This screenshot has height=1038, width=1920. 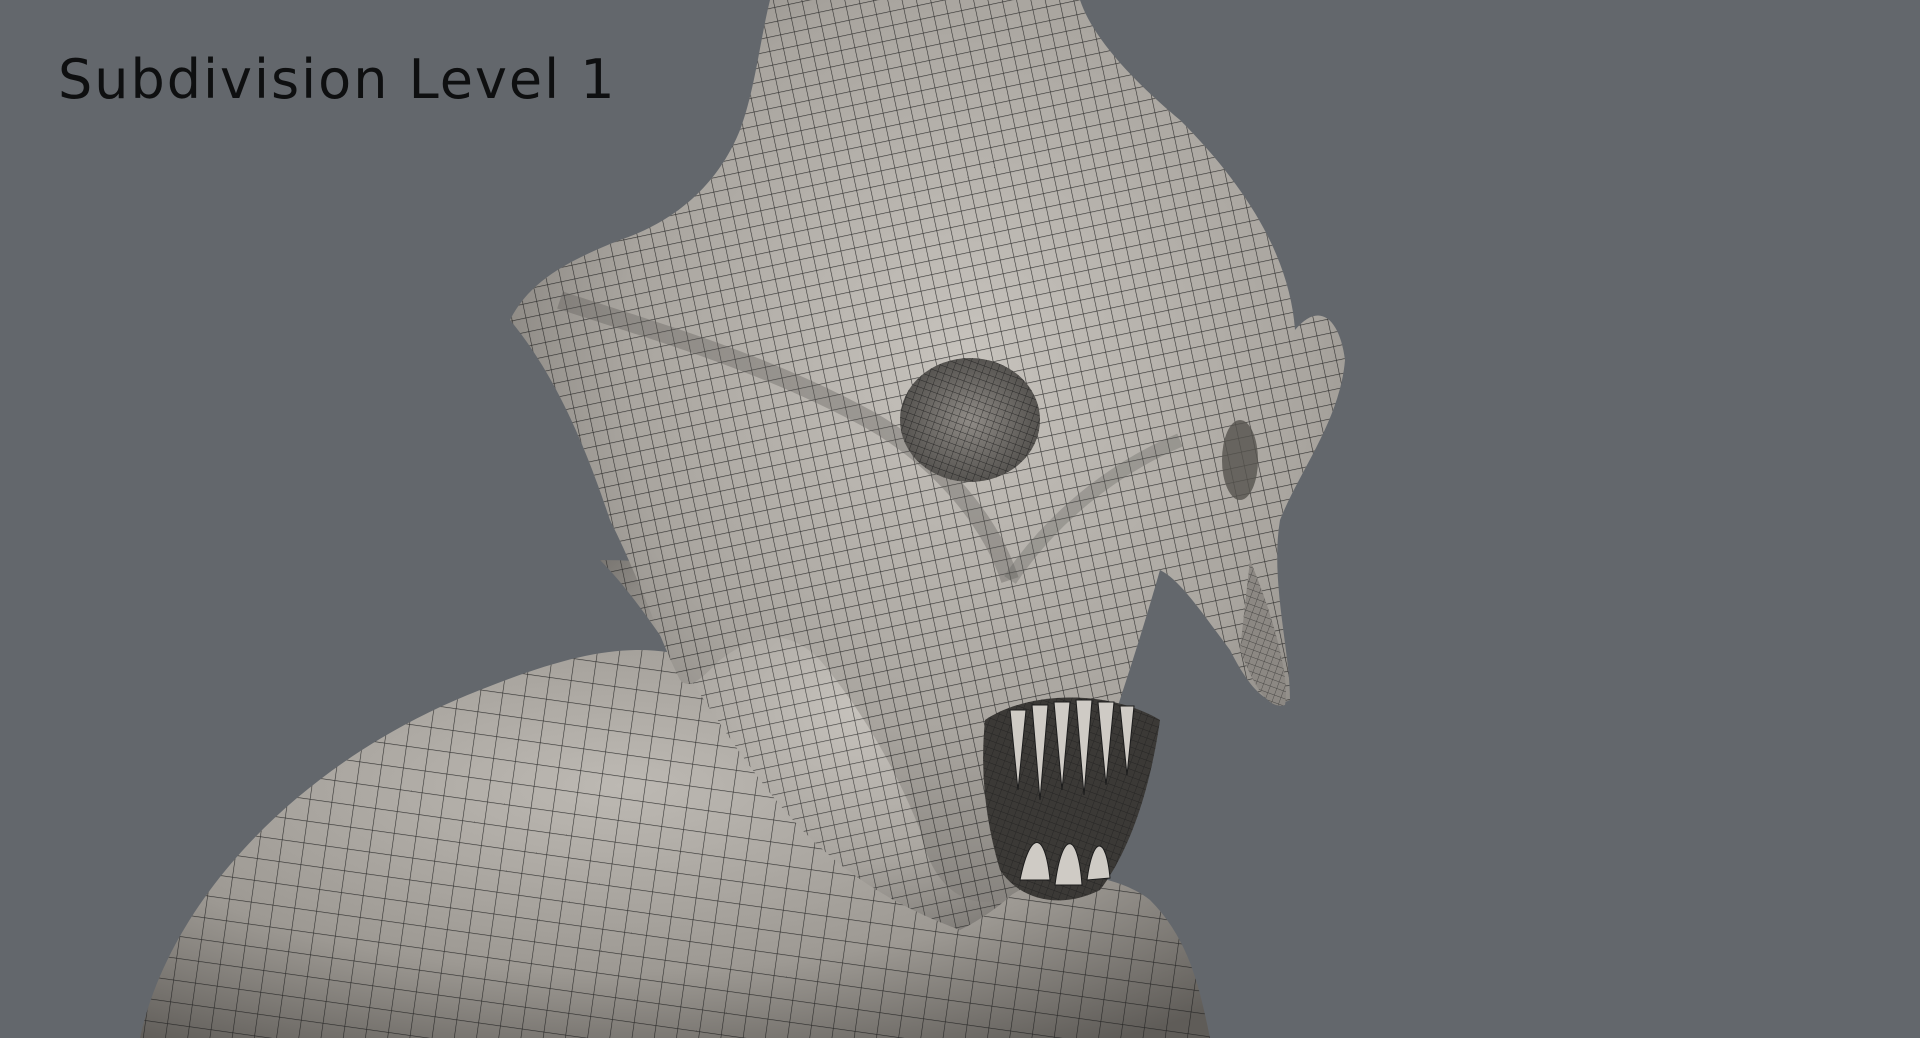 What do you see at coordinates (1240, 460) in the screenshot?
I see `eye-socket-far` at bounding box center [1240, 460].